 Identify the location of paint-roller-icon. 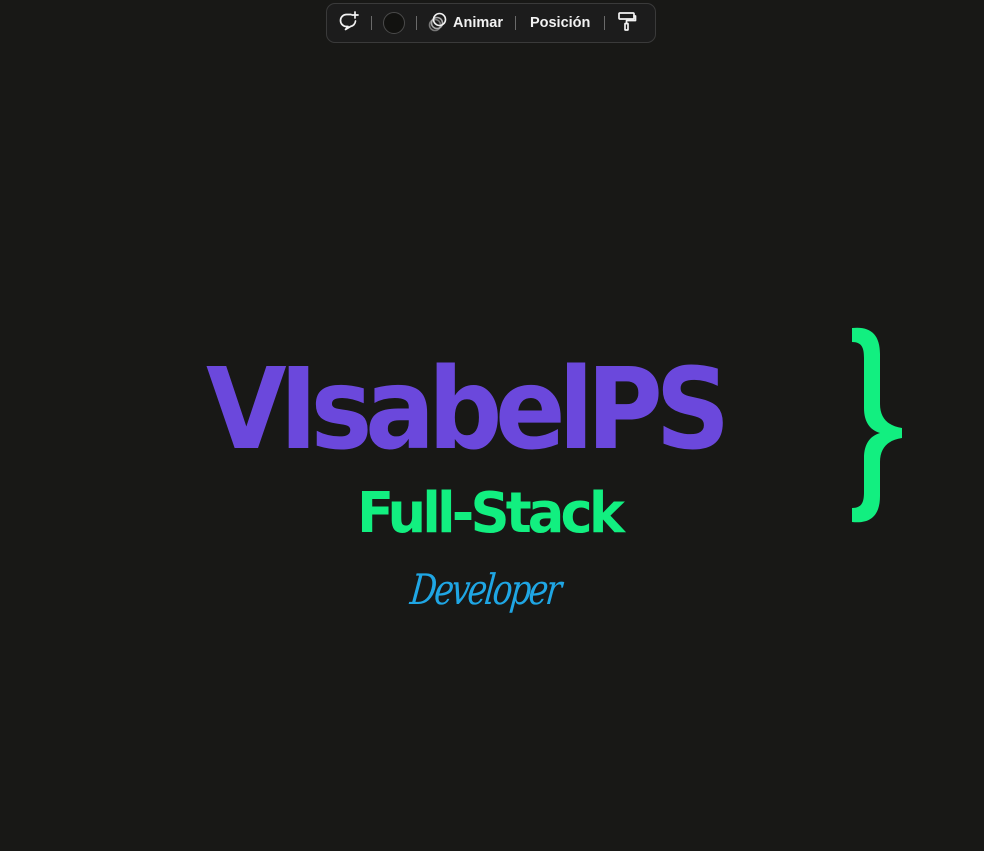
(627, 23).